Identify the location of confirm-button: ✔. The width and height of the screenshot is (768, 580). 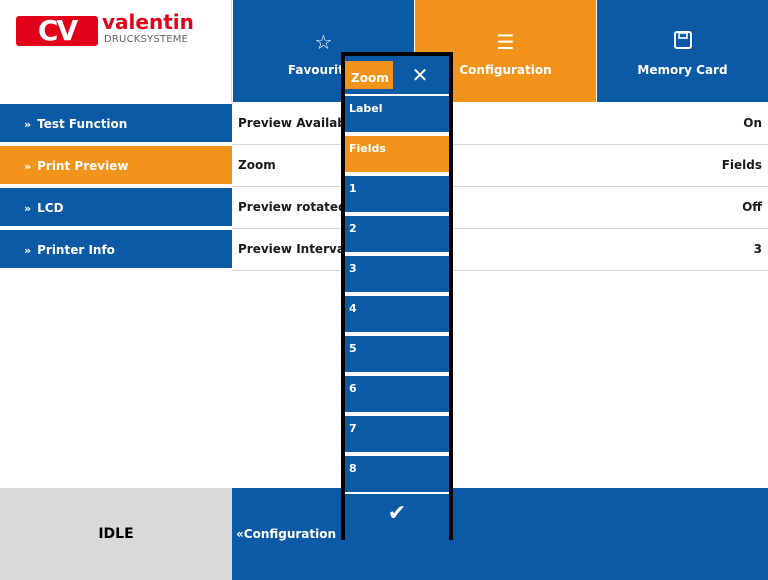
(397, 517).